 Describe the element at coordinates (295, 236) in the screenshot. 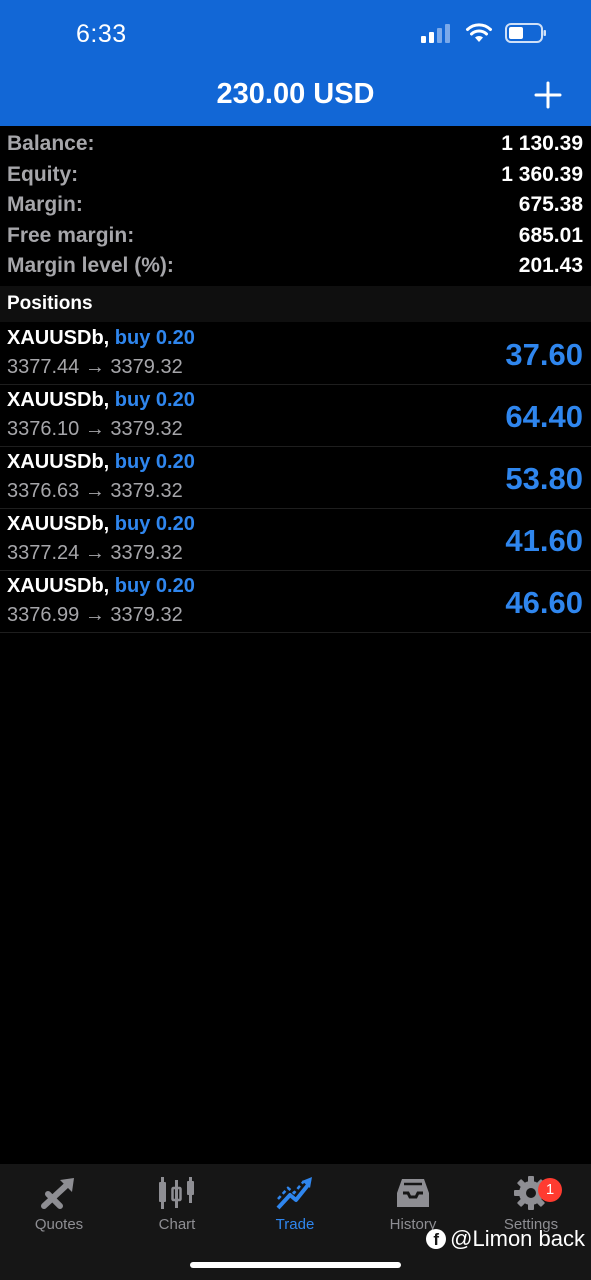

I see `summary-row-free-margin: Free margin: 685.01` at that location.